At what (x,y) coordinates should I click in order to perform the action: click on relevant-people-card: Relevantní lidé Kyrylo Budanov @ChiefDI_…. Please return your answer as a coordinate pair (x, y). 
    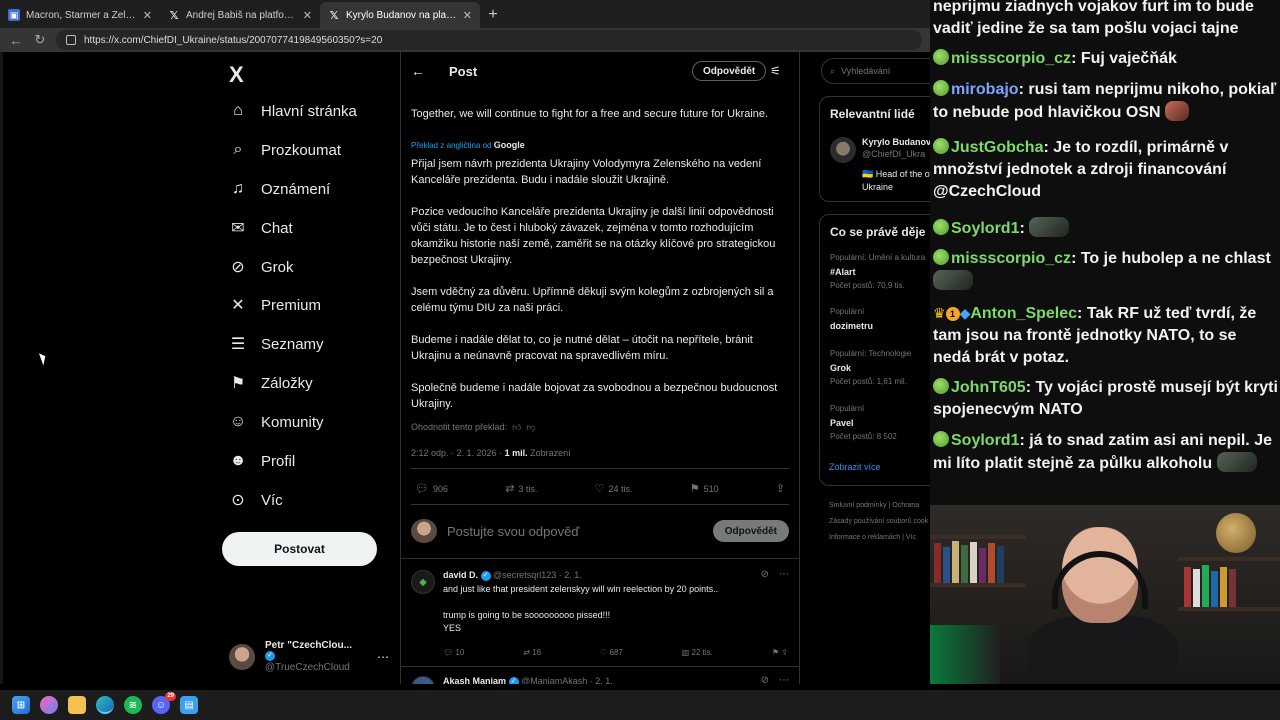
    Looking at the image, I should click on (874, 149).